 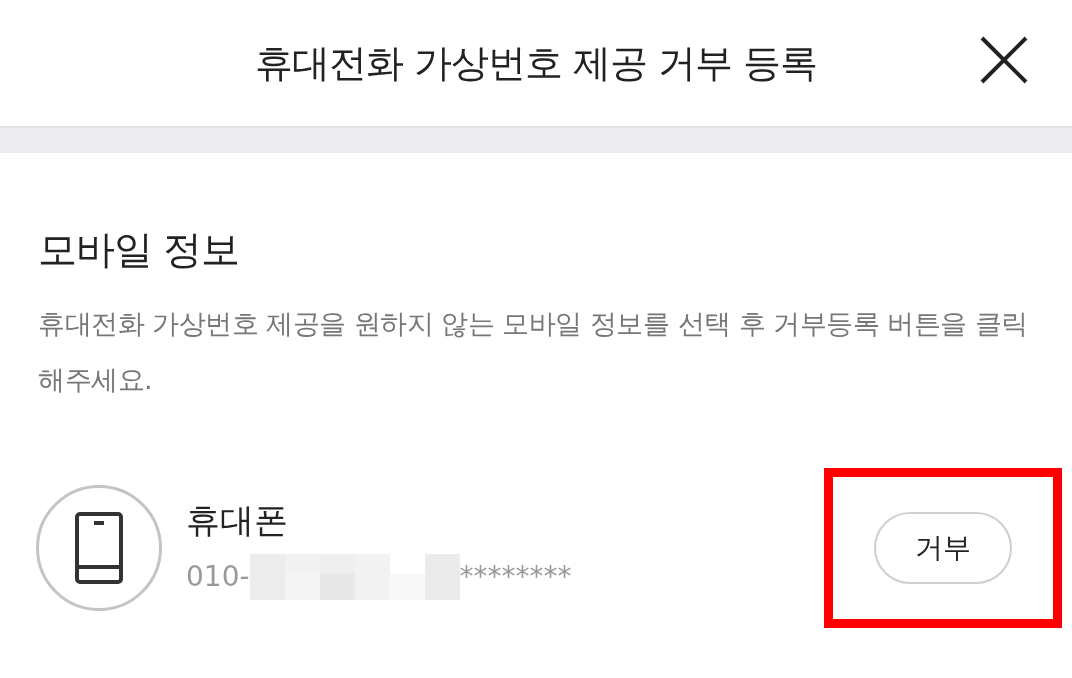 What do you see at coordinates (139, 250) in the screenshot?
I see `section-heading: 모바일 정보` at bounding box center [139, 250].